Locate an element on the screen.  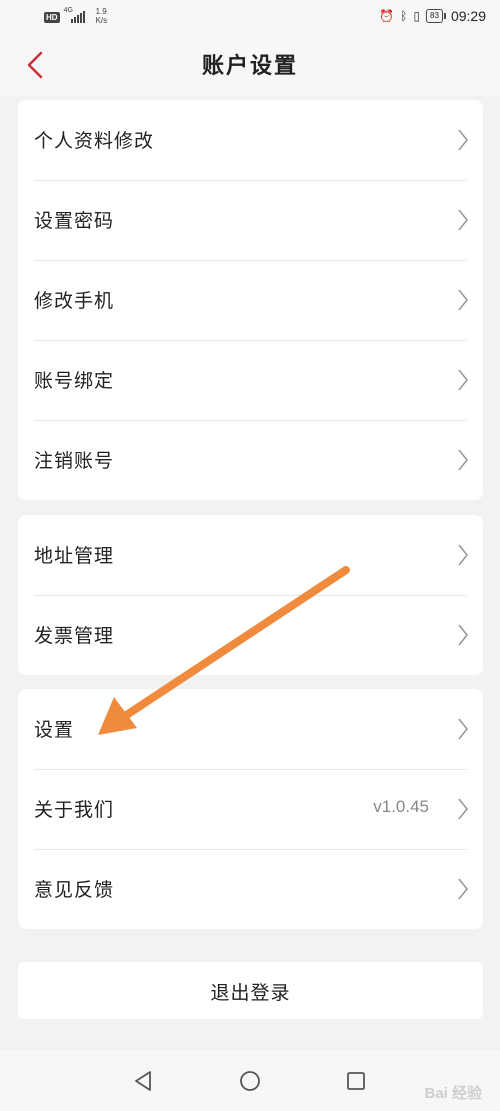
menu-item-settings: 设置 is located at coordinates (250, 729).